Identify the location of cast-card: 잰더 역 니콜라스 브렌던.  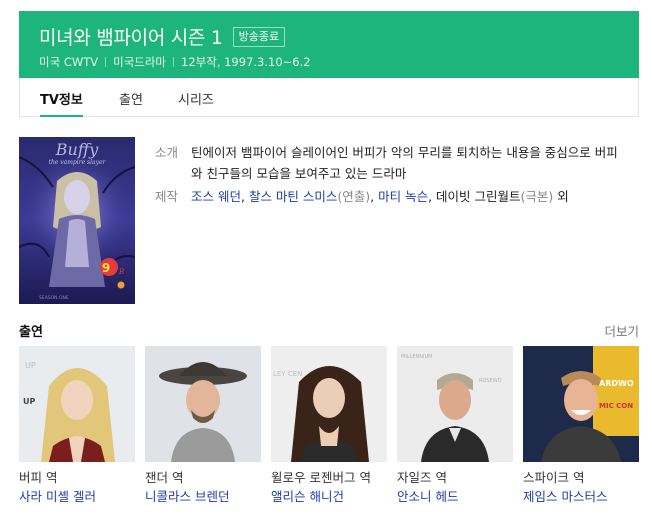
(203, 425).